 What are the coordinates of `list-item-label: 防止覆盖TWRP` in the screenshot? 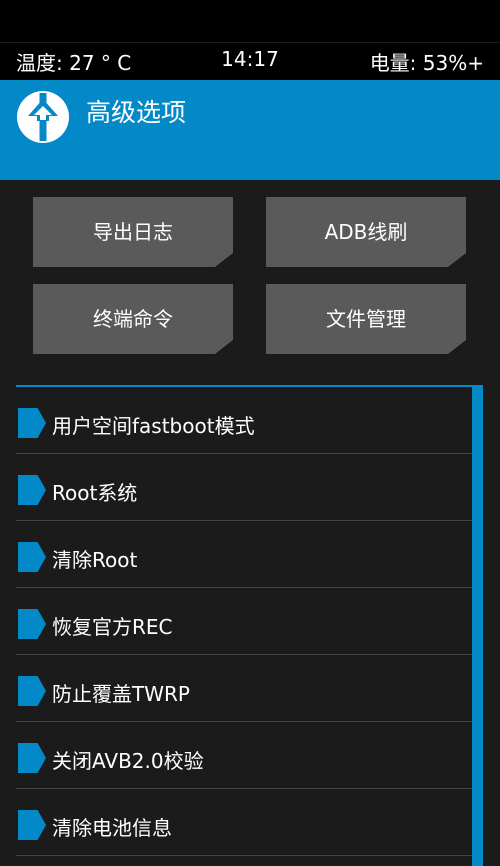 It's located at (121, 694).